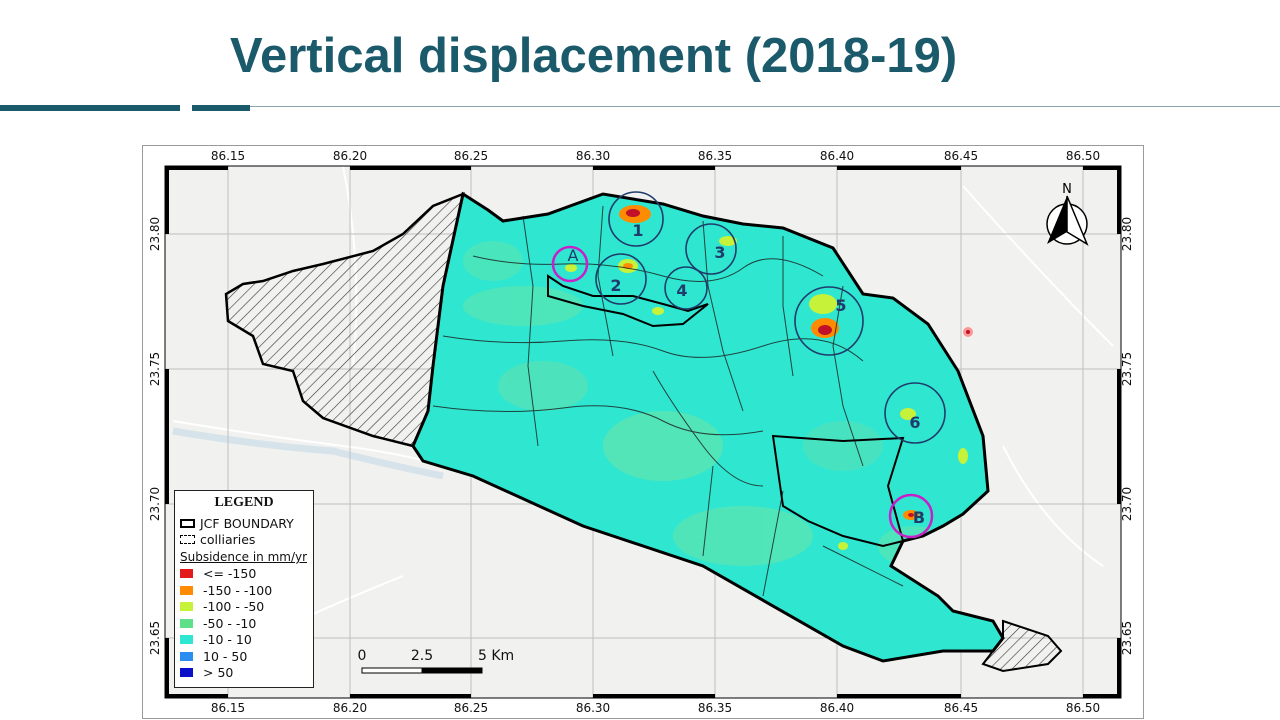 The width and height of the screenshot is (1280, 720). I want to click on zone-label-6: 6, so click(914, 422).